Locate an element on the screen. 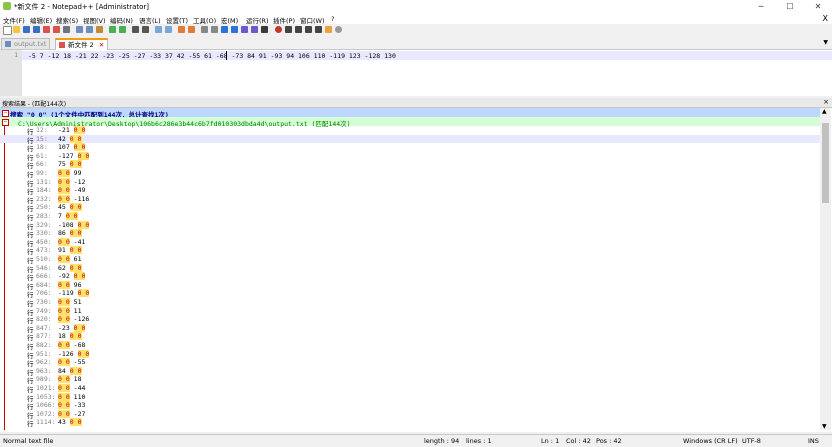  result-line-number: 749: is located at coordinates (44, 310).